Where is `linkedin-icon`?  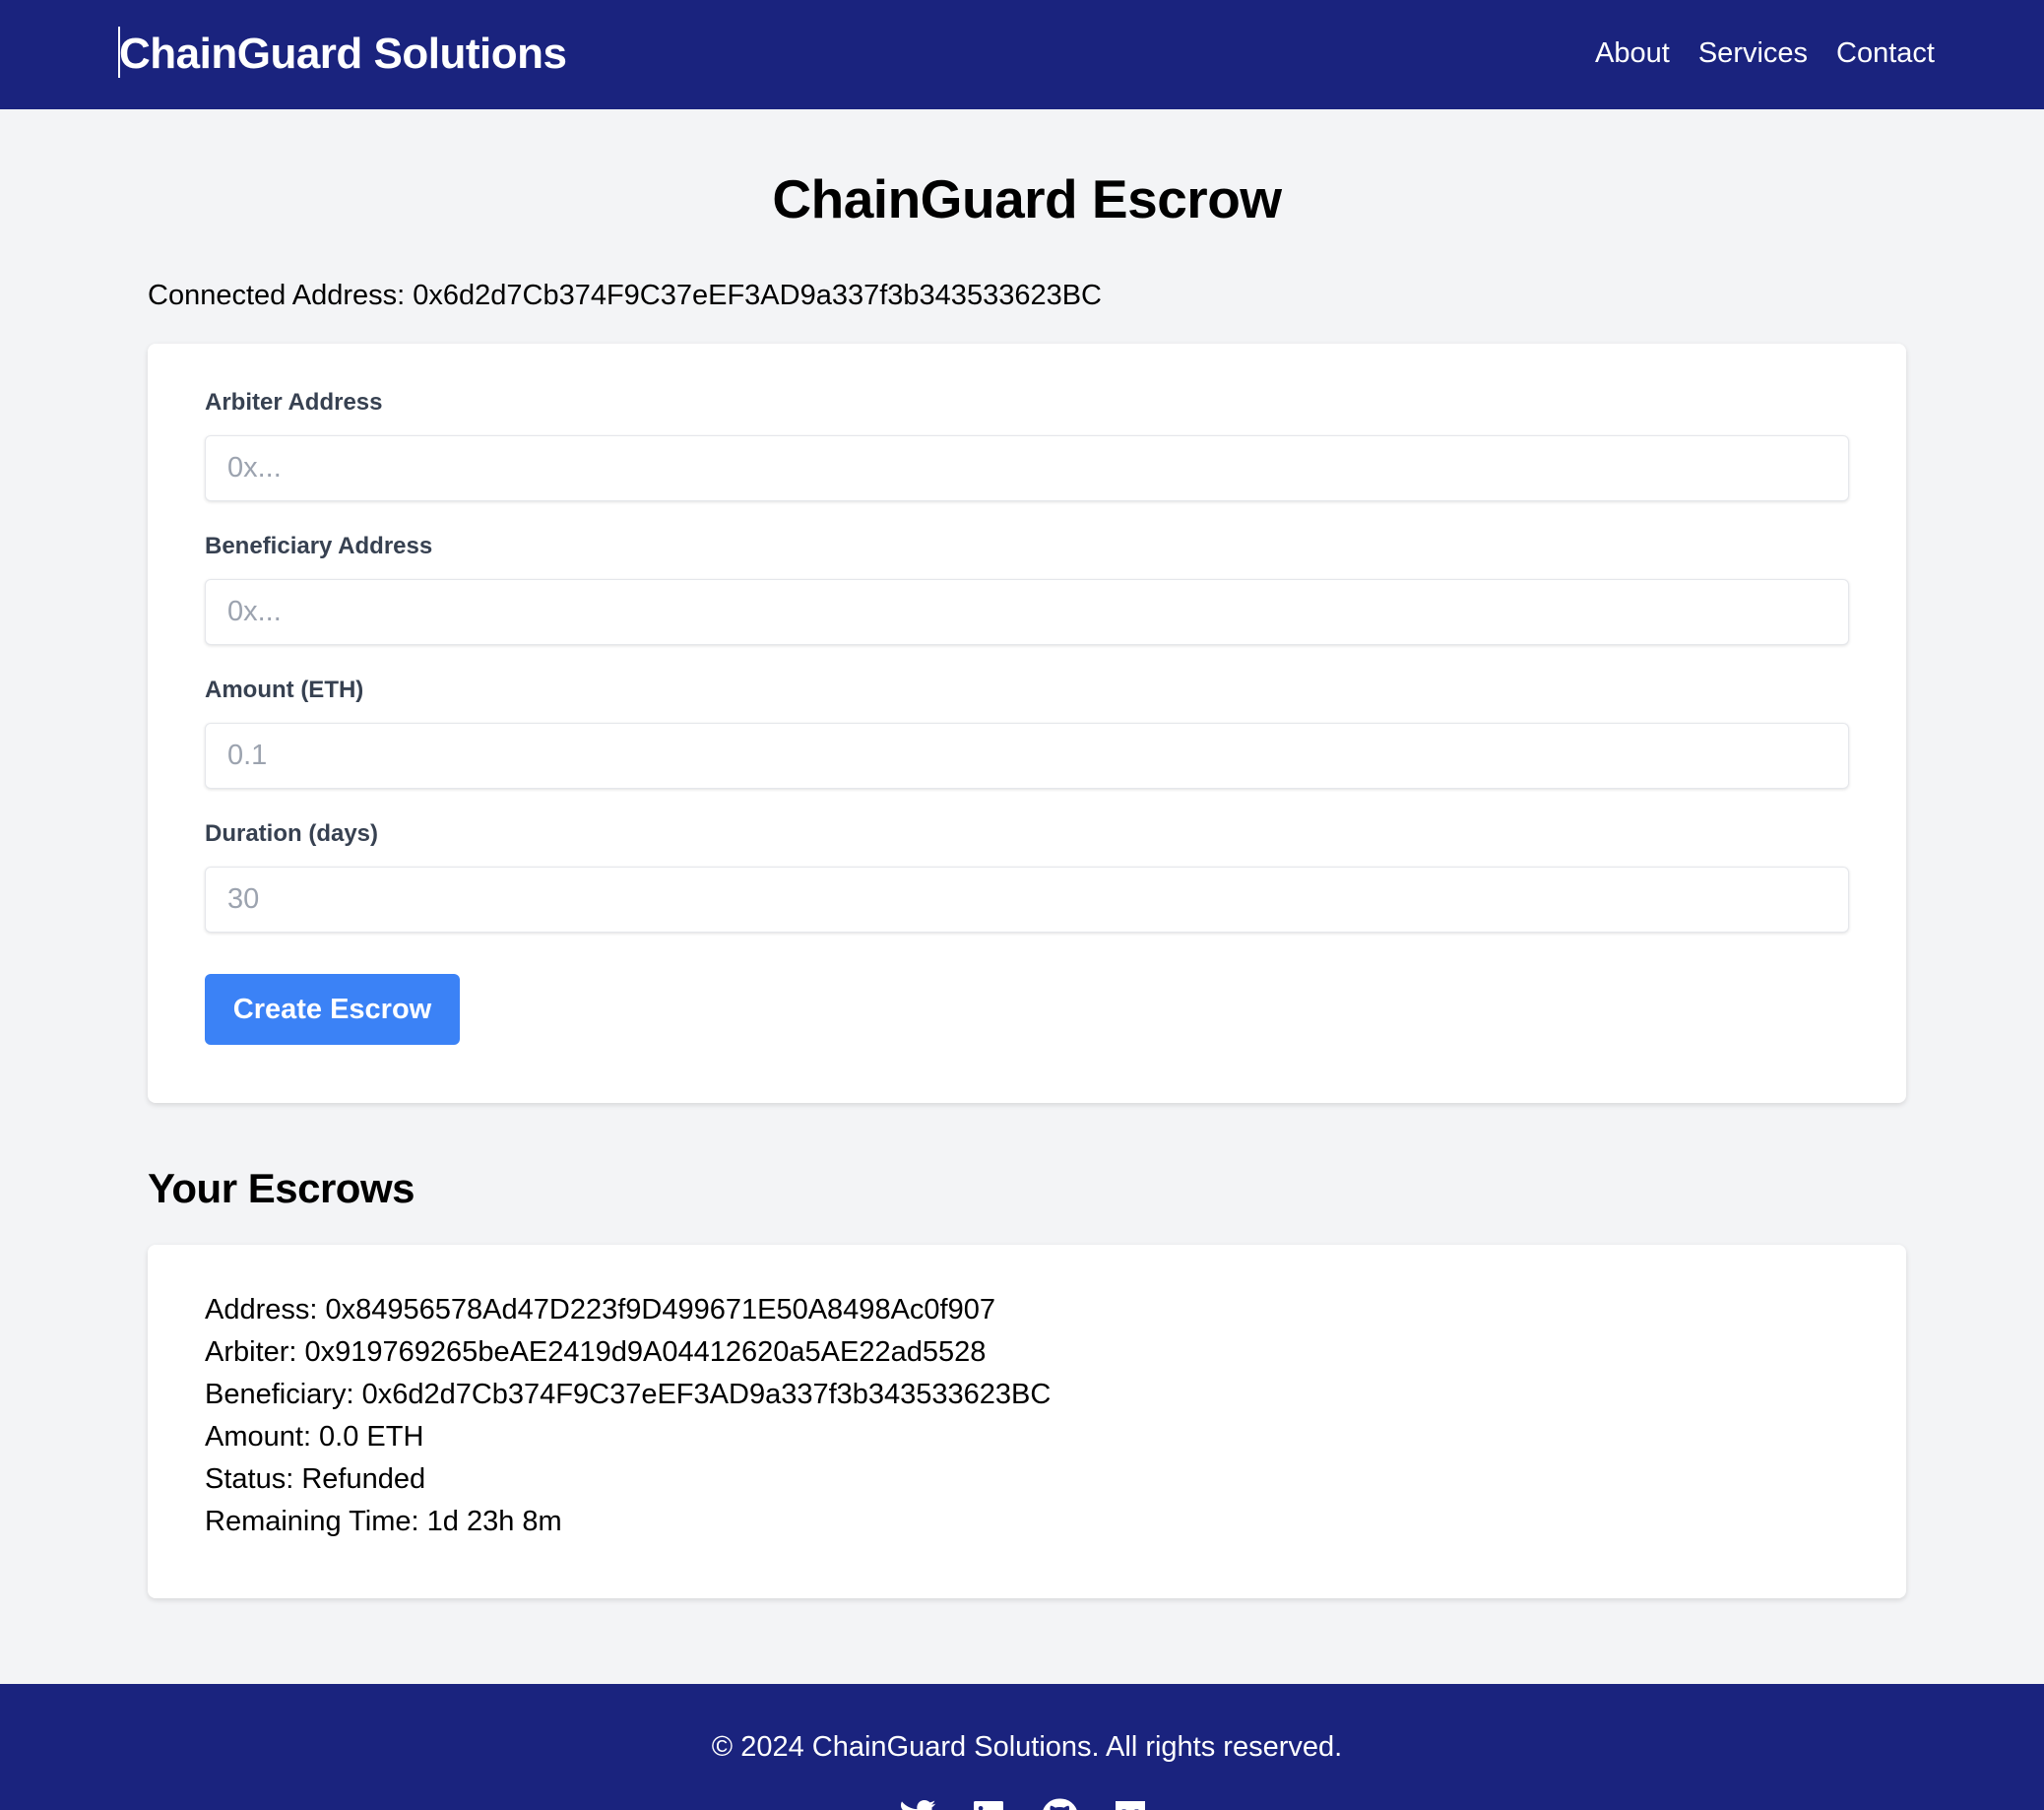 linkedin-icon is located at coordinates (988, 1803).